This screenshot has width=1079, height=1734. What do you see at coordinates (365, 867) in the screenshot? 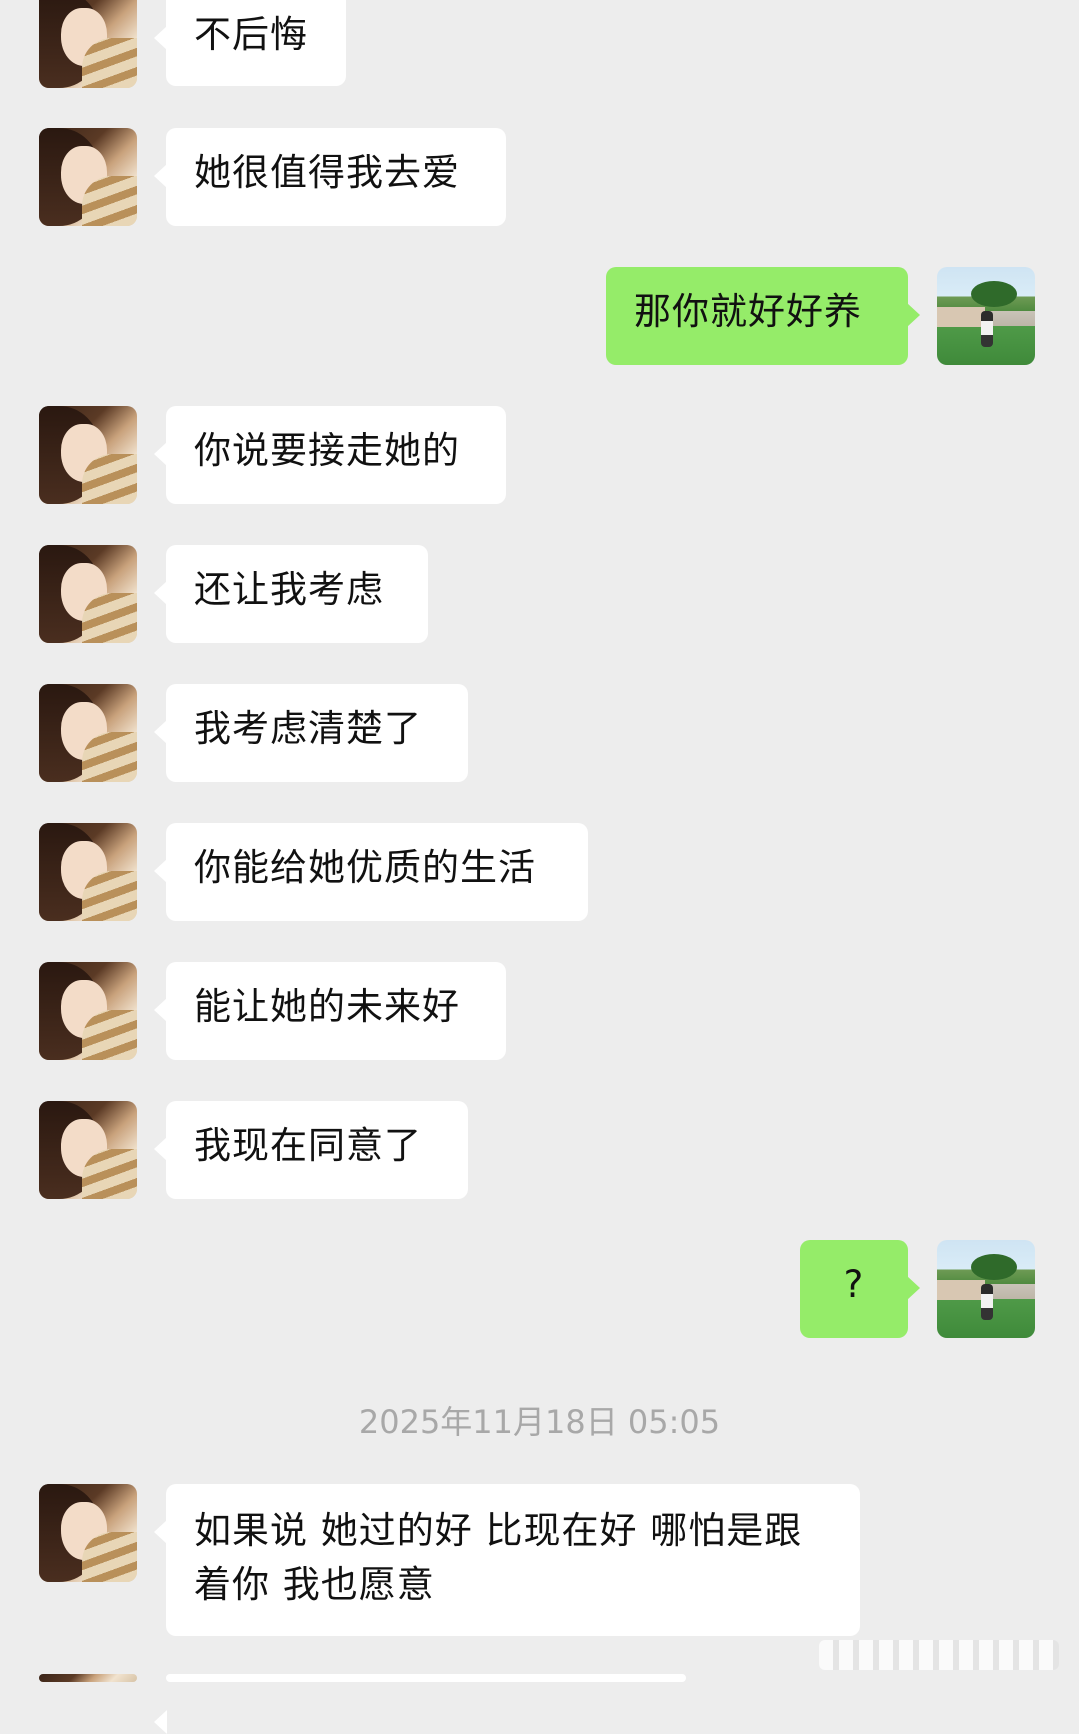
I see `message-text: 你能给她优质的生活` at bounding box center [365, 867].